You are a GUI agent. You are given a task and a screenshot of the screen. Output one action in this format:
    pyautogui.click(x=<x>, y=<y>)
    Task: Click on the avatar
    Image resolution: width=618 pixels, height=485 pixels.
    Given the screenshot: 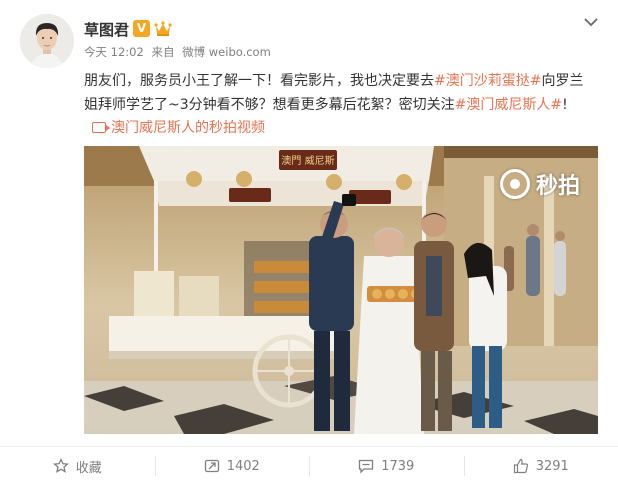 What is the action you would take?
    pyautogui.click(x=47, y=41)
    